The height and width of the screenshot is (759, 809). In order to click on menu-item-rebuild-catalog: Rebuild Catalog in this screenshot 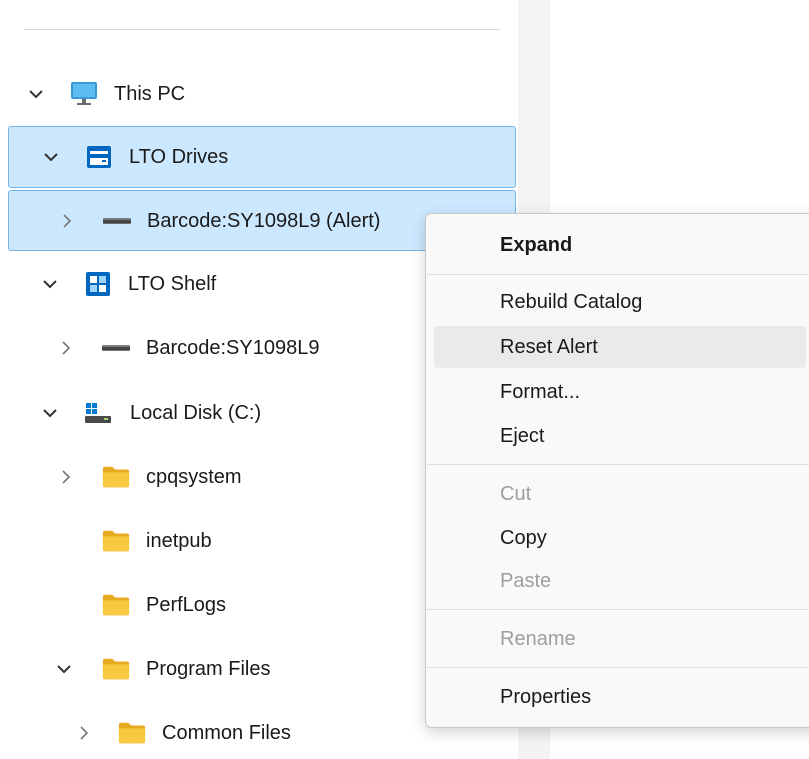, I will do `click(620, 302)`.